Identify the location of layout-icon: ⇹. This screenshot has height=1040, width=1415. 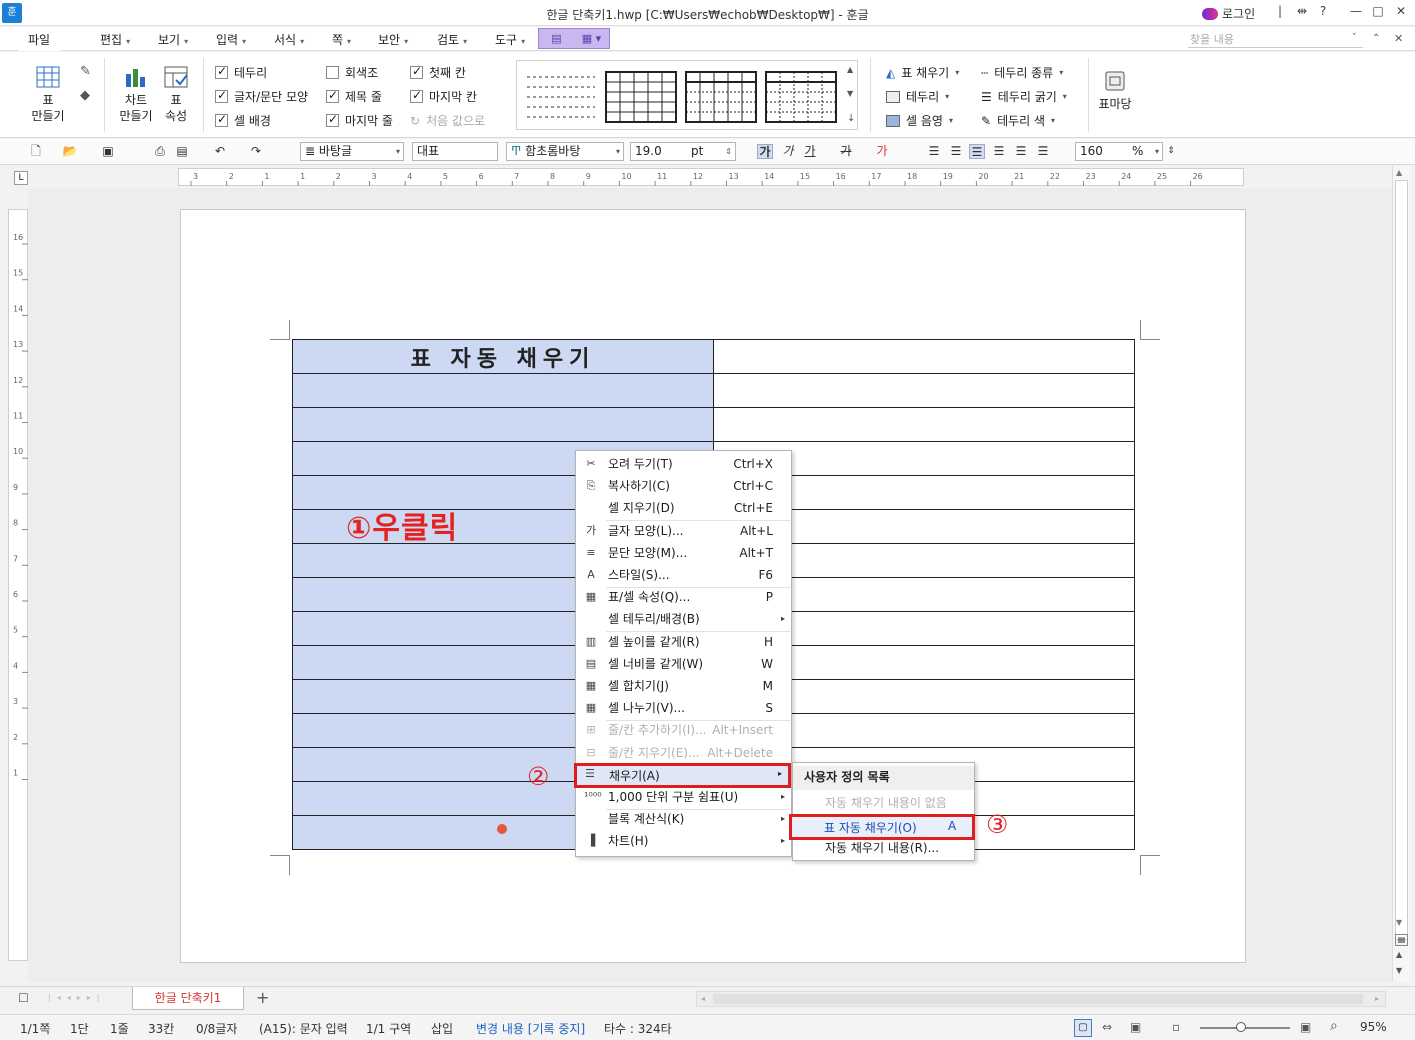
(1302, 11).